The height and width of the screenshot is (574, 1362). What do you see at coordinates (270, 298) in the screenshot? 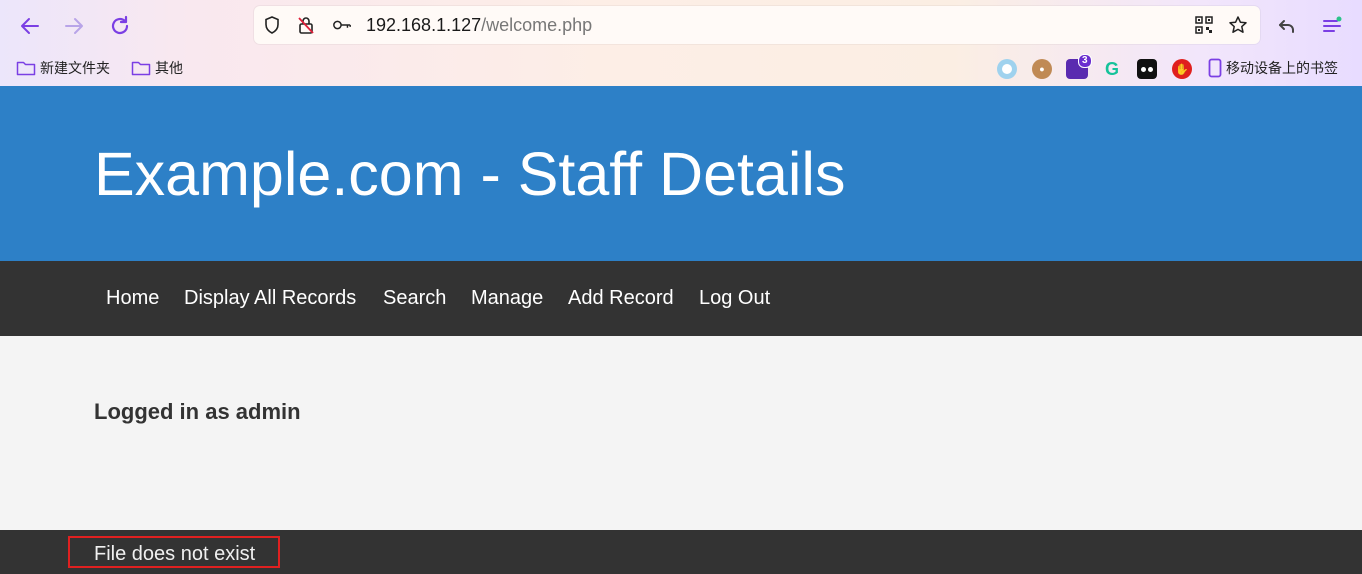
I see `nav-display-all-records: Display All Records` at bounding box center [270, 298].